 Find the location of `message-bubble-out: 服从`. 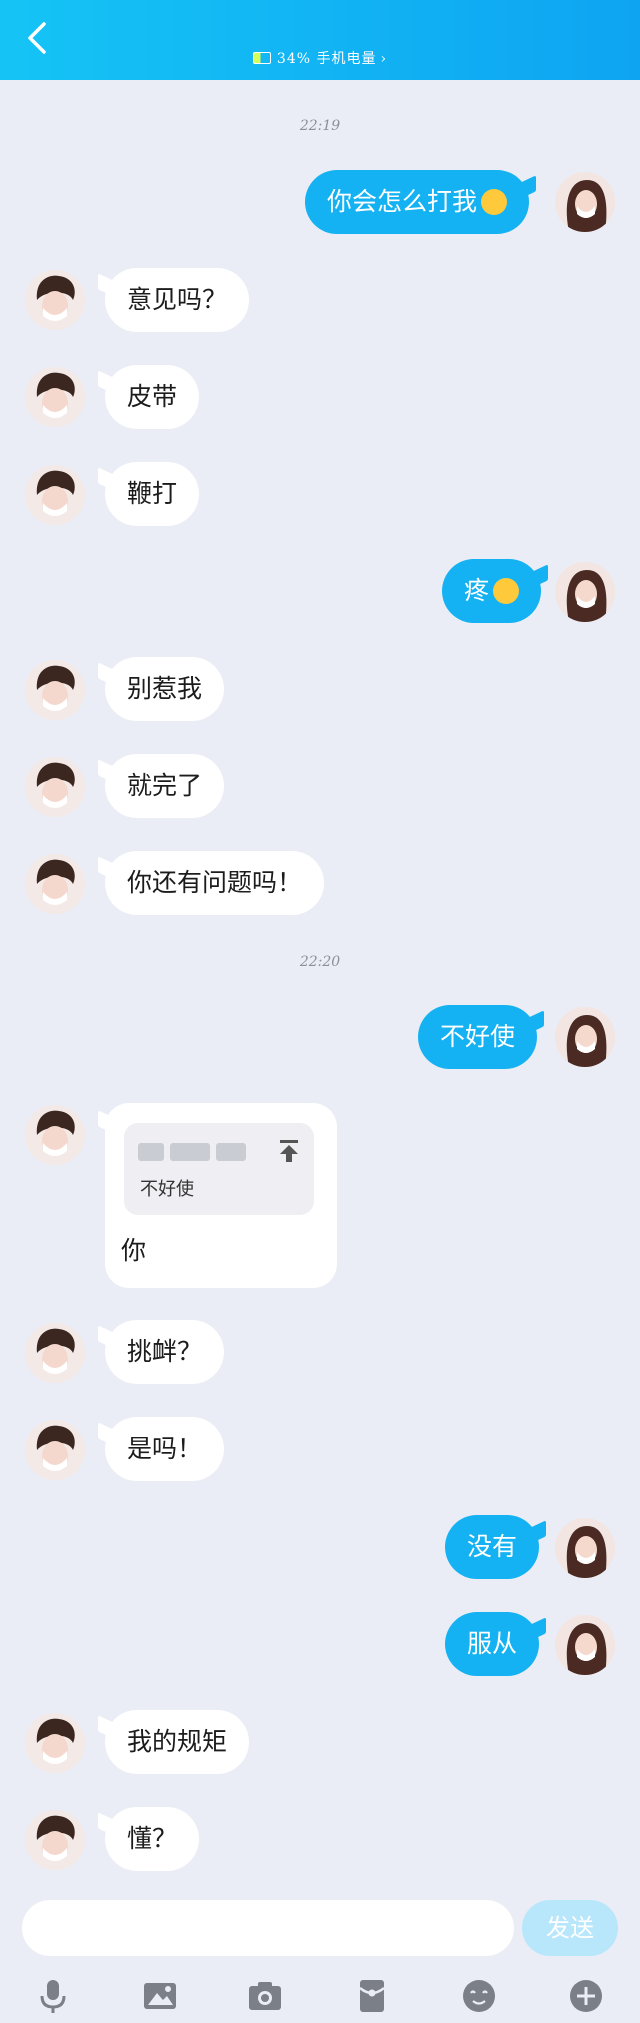

message-bubble-out: 服从 is located at coordinates (492, 1644).